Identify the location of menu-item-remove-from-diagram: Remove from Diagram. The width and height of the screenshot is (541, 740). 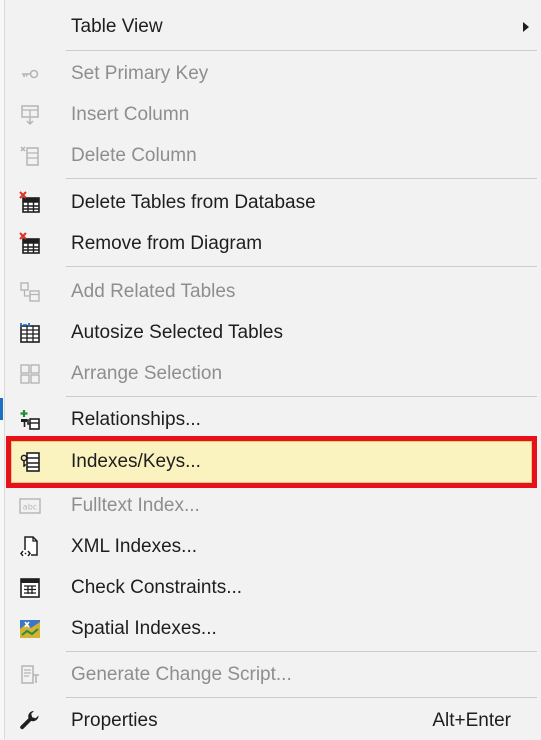
(271, 244).